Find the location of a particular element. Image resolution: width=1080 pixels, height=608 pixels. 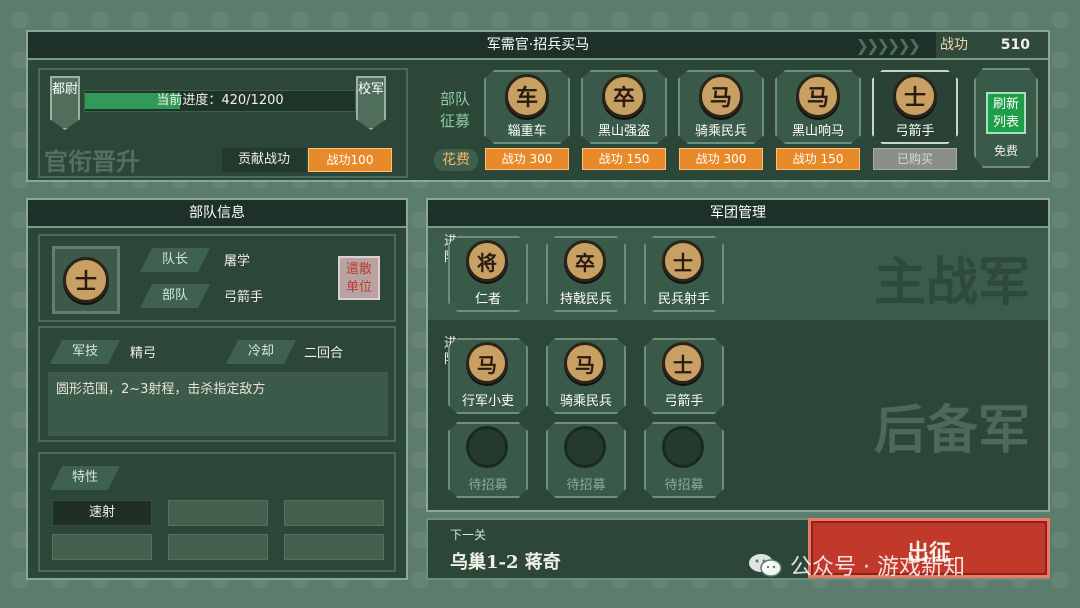

unit-slot: 将仁者 is located at coordinates (488, 274).